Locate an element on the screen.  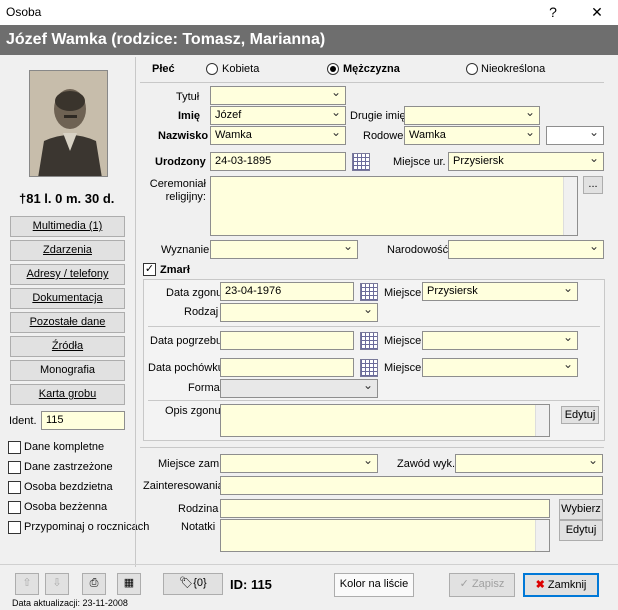
footer-divider is located at coordinates (309, 564).